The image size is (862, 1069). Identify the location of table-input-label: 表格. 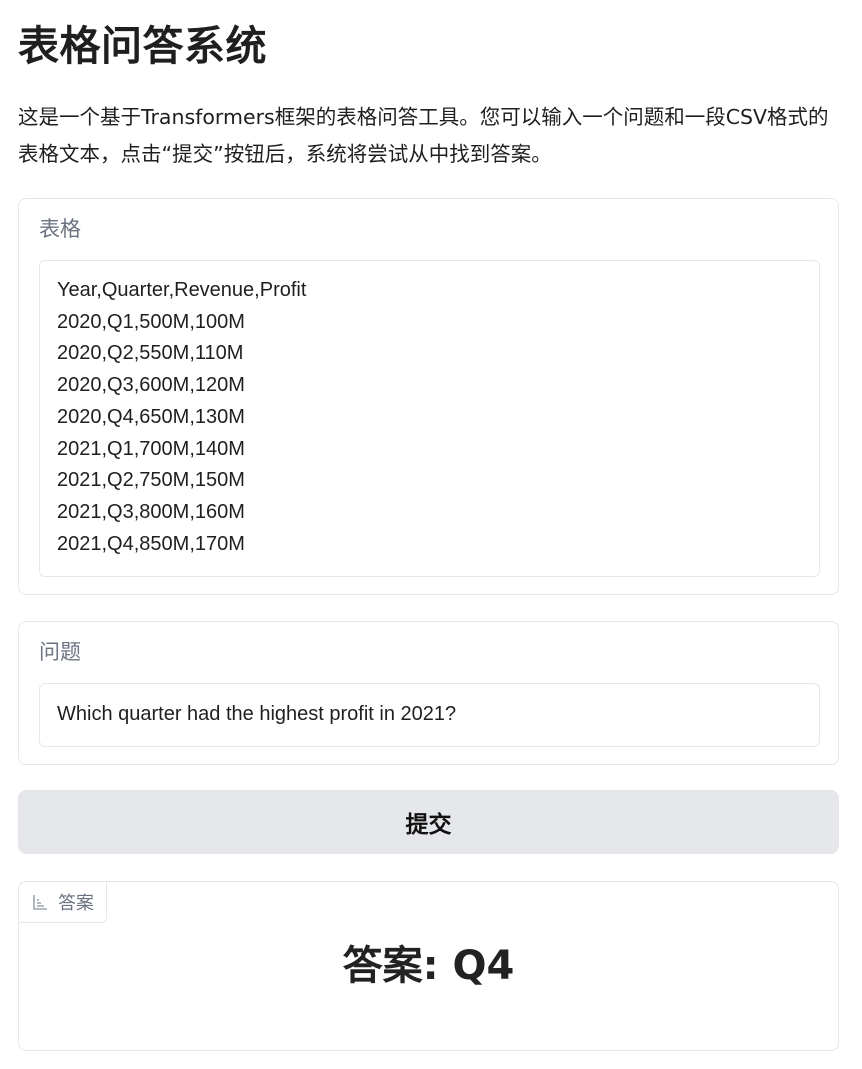
(60, 229).